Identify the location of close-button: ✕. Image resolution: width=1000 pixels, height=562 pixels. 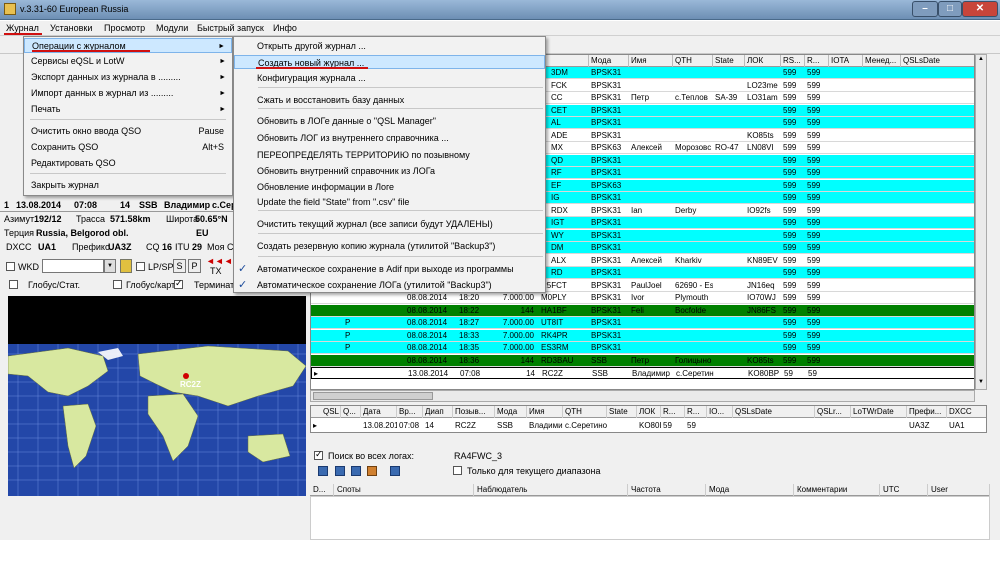
(980, 9).